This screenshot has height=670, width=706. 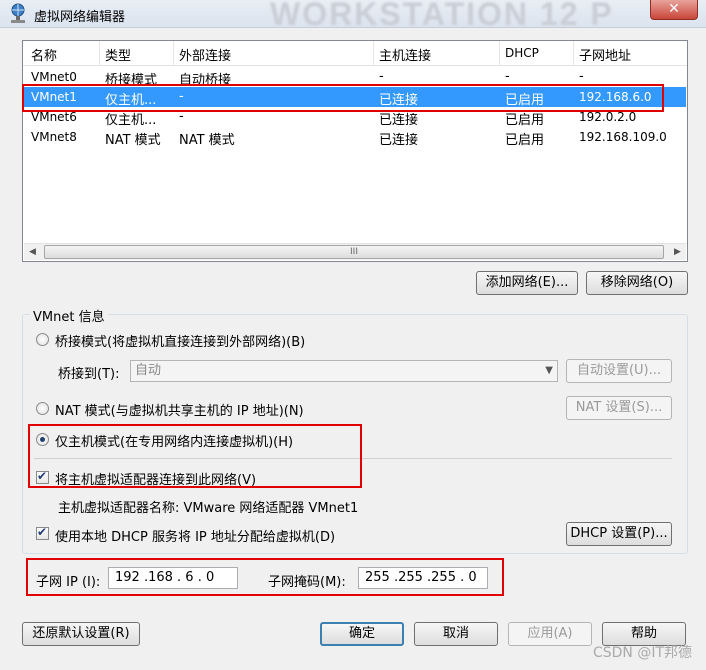 What do you see at coordinates (423, 578) in the screenshot?
I see `subnet-mask-field: 255 .255 .255 . 0` at bounding box center [423, 578].